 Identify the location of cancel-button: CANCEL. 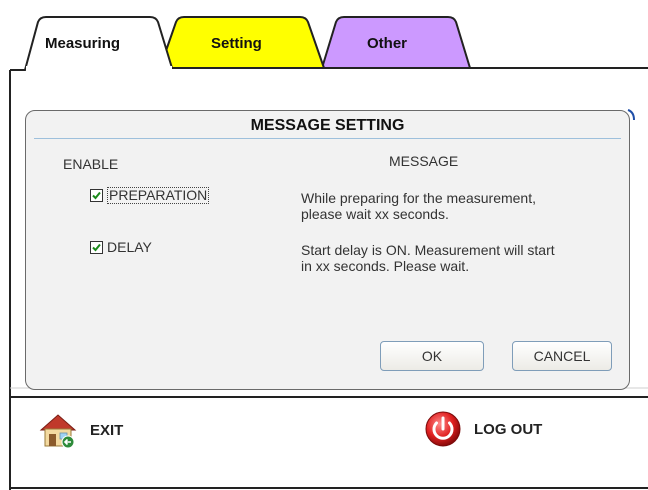
(562, 356).